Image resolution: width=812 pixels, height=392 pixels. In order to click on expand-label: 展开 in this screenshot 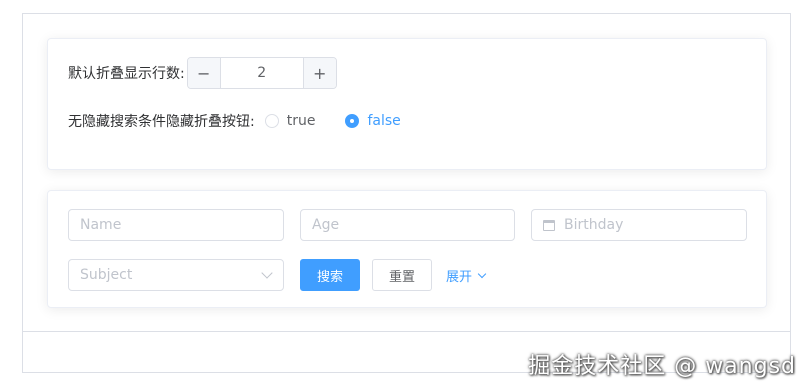, I will do `click(459, 277)`.